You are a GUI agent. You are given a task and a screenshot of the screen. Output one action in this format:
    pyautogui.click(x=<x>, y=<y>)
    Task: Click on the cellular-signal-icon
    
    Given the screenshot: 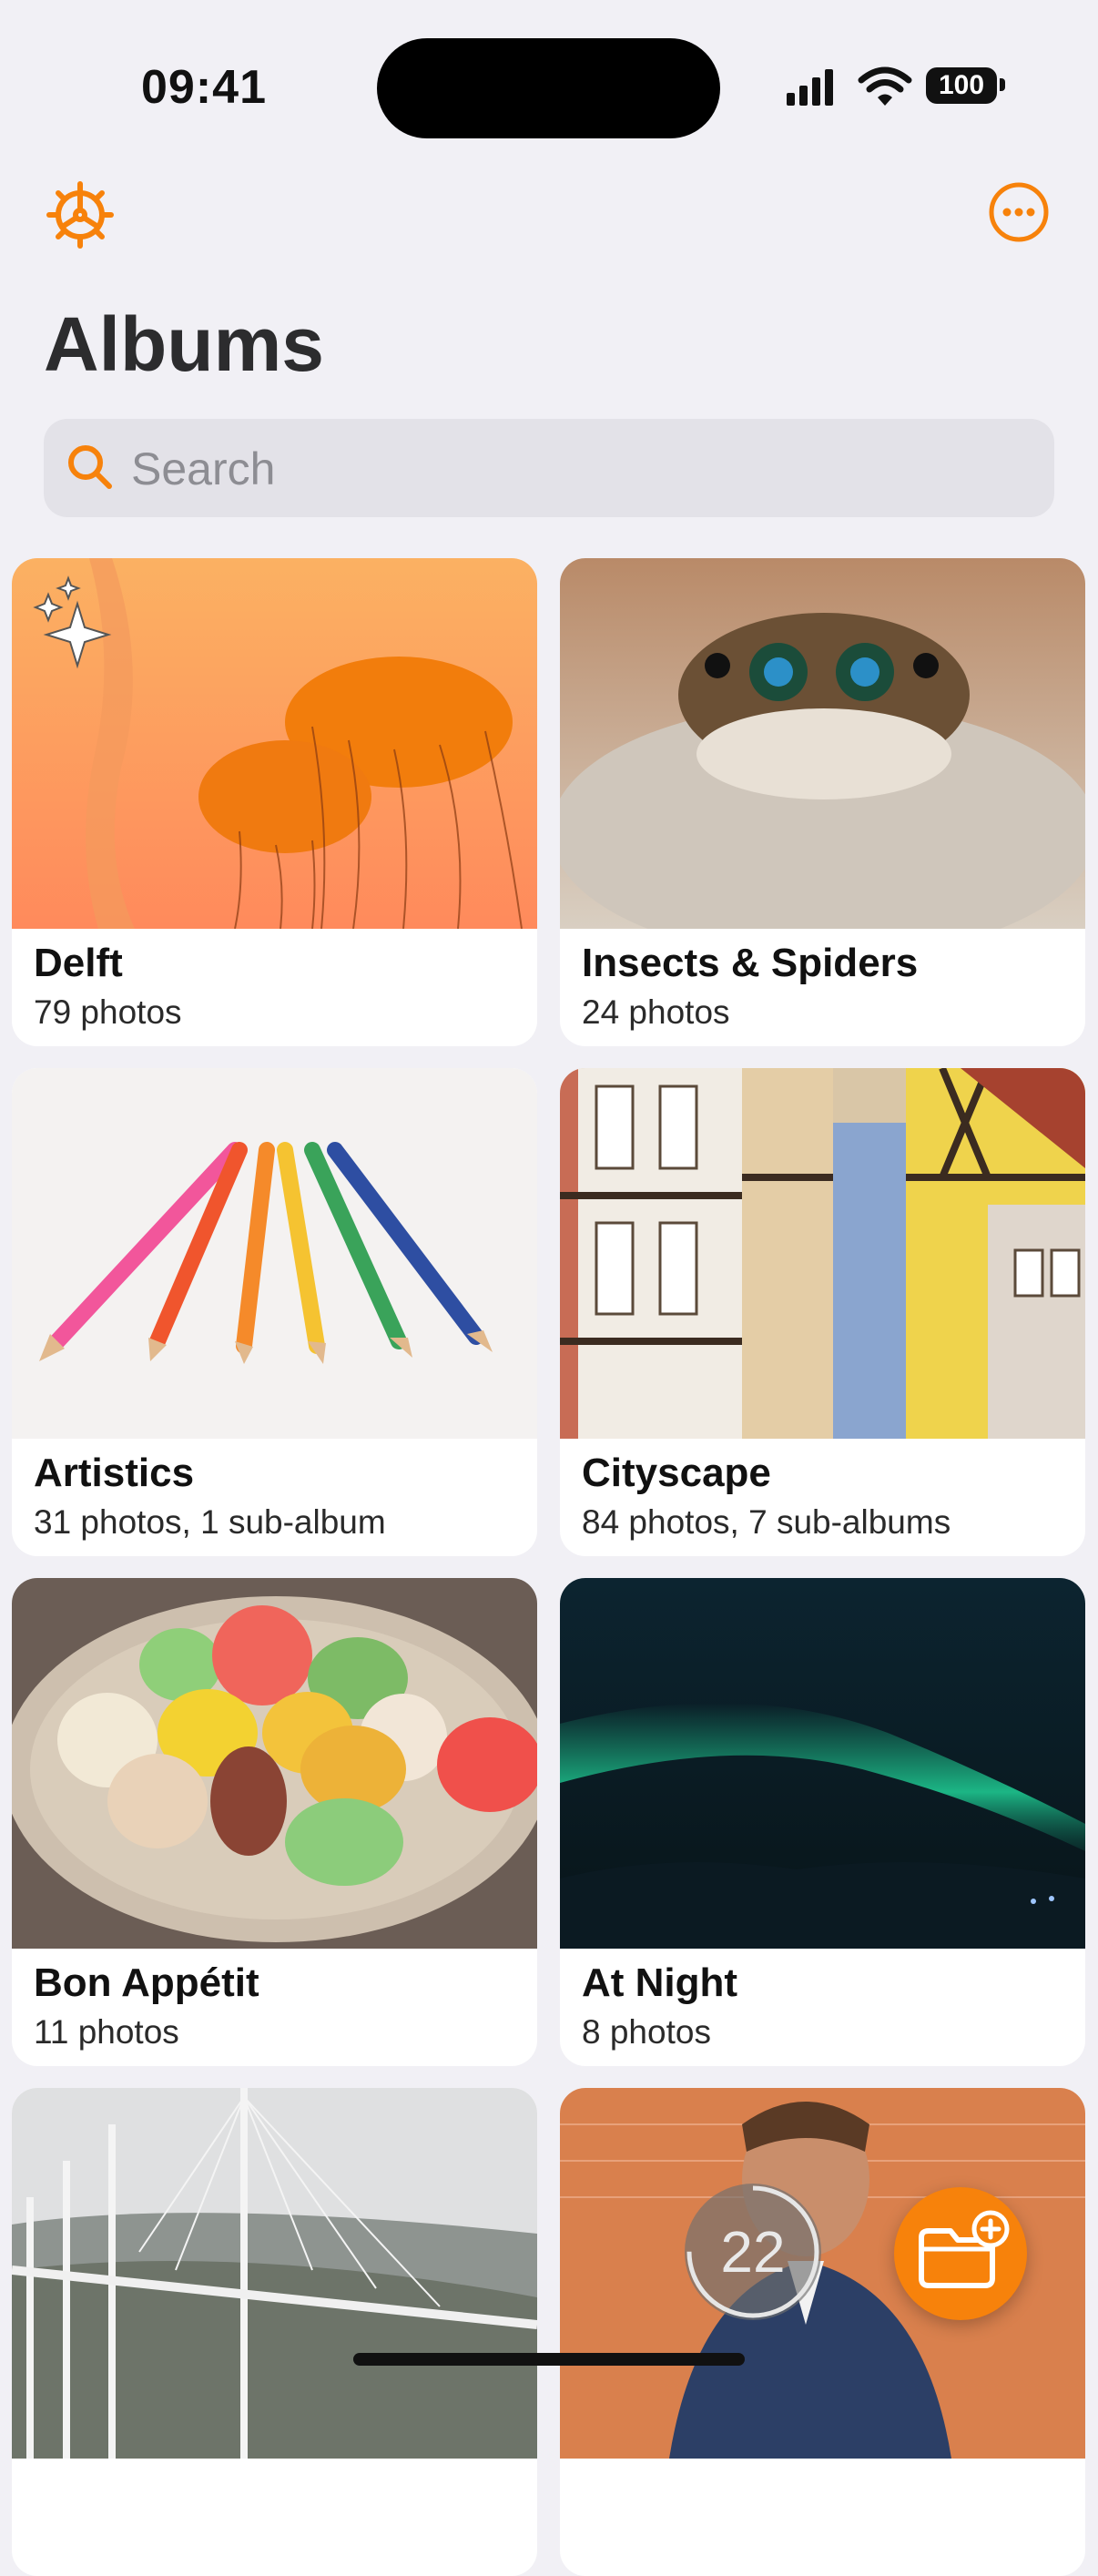 What is the action you would take?
    pyautogui.click(x=810, y=88)
    